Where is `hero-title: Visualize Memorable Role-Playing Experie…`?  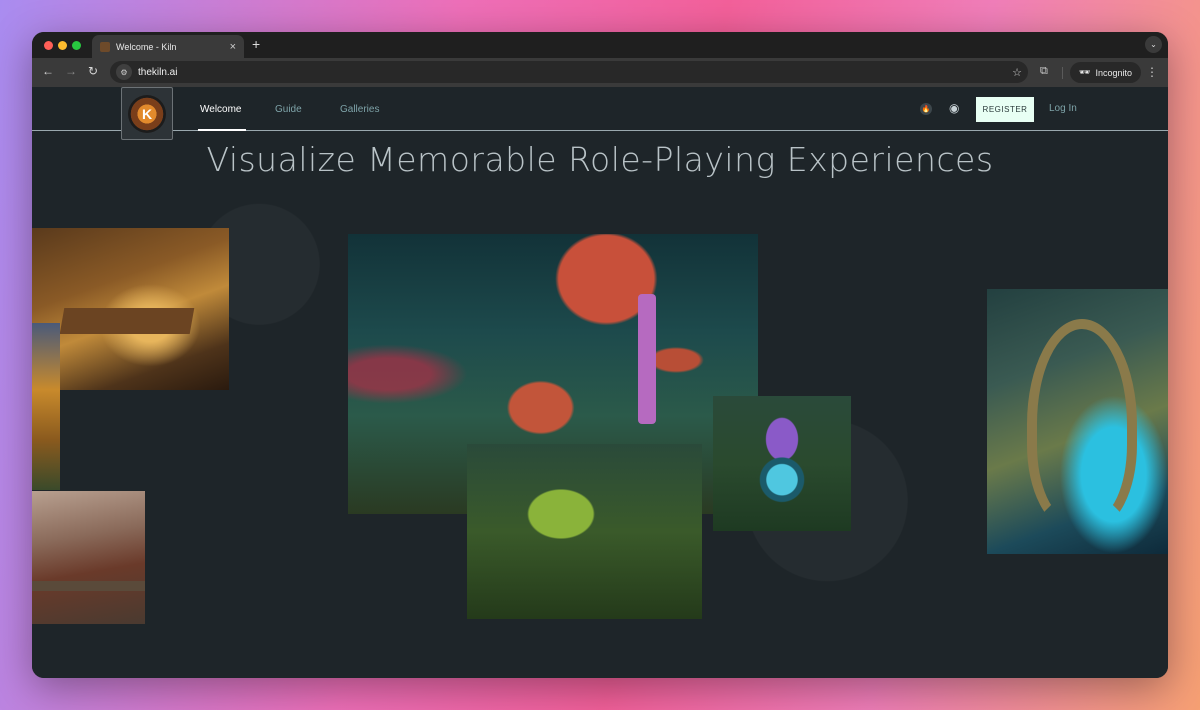
hero-title: Visualize Memorable Role-Playing Experie… is located at coordinates (600, 159).